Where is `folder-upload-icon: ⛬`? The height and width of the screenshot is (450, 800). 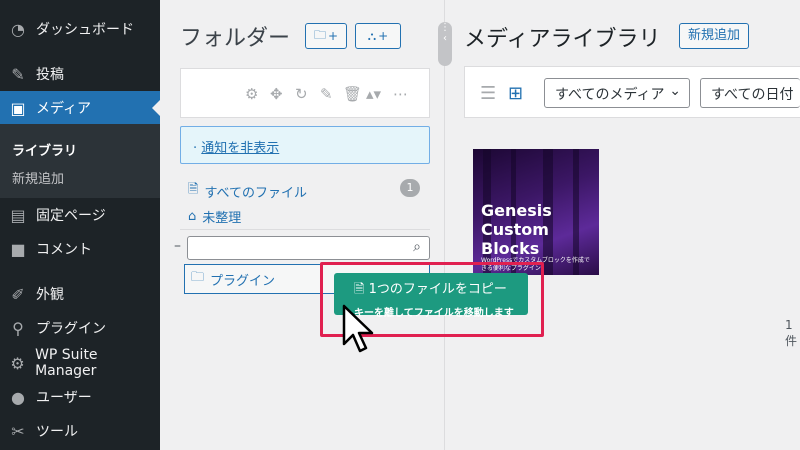
folder-upload-icon: ⛬ is located at coordinates (372, 35).